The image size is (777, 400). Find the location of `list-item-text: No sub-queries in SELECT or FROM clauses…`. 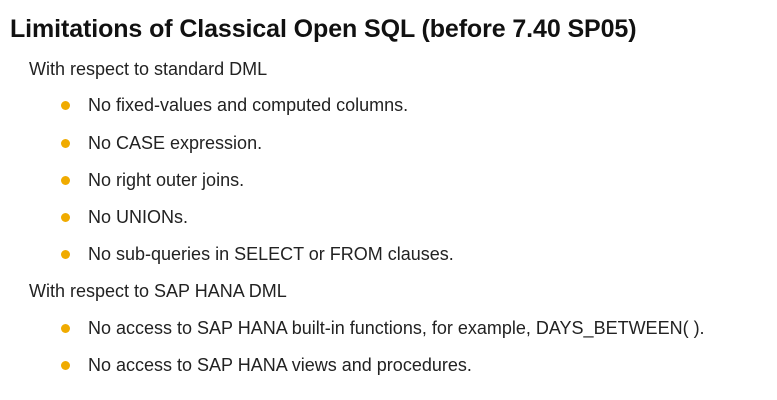

list-item-text: No sub-queries in SELECT or FROM clauses… is located at coordinates (271, 254).